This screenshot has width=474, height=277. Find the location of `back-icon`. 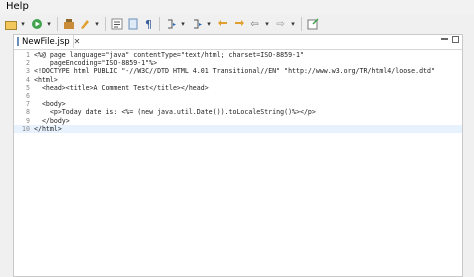

back-icon is located at coordinates (222, 24).